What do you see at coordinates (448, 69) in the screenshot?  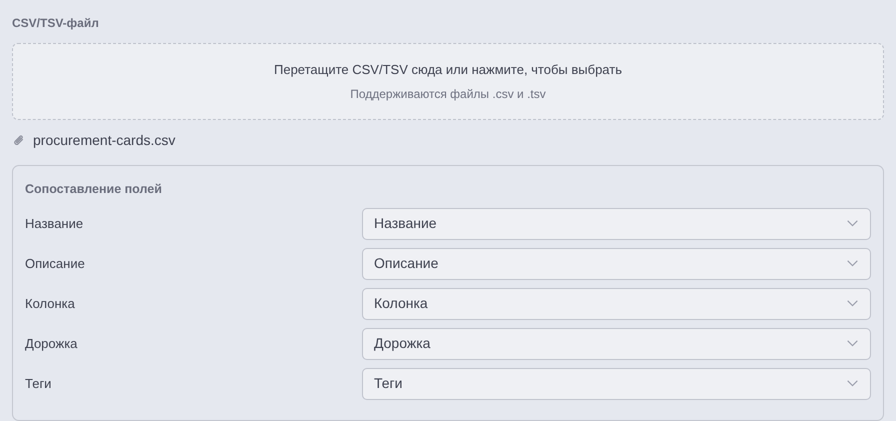 I see `dropzone-prompt: Перетащите CSV/TSV сюда или нажмите, чтобы выбрать` at bounding box center [448, 69].